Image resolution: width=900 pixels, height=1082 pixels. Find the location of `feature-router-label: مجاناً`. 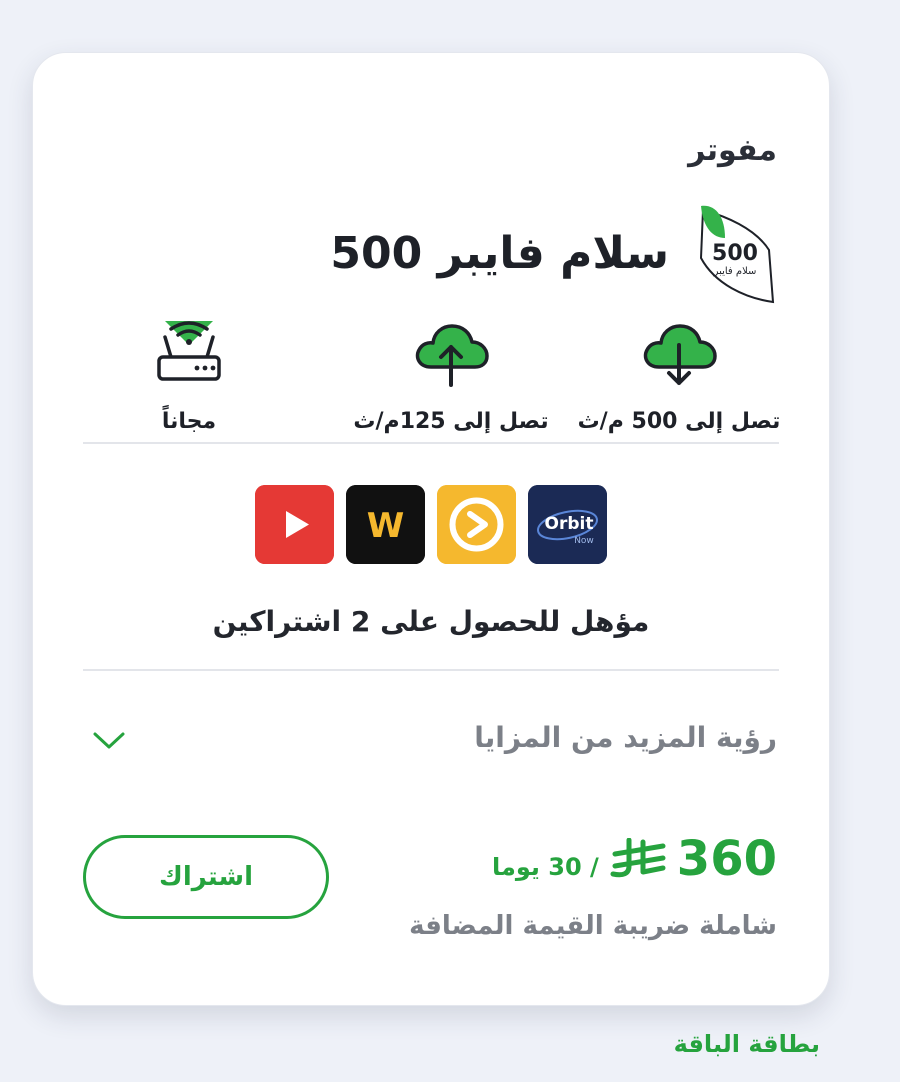

feature-router-label: مجاناً is located at coordinates (189, 421).